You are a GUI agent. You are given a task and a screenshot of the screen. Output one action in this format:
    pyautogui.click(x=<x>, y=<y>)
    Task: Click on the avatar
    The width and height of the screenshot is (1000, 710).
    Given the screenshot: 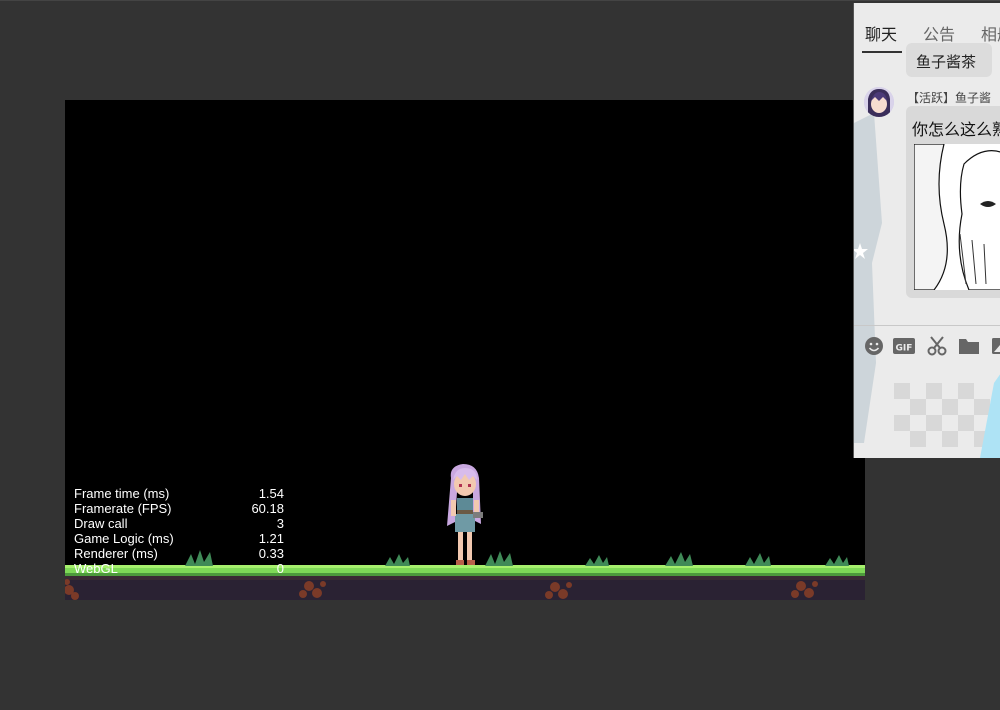 What is the action you would take?
    pyautogui.click(x=879, y=102)
    